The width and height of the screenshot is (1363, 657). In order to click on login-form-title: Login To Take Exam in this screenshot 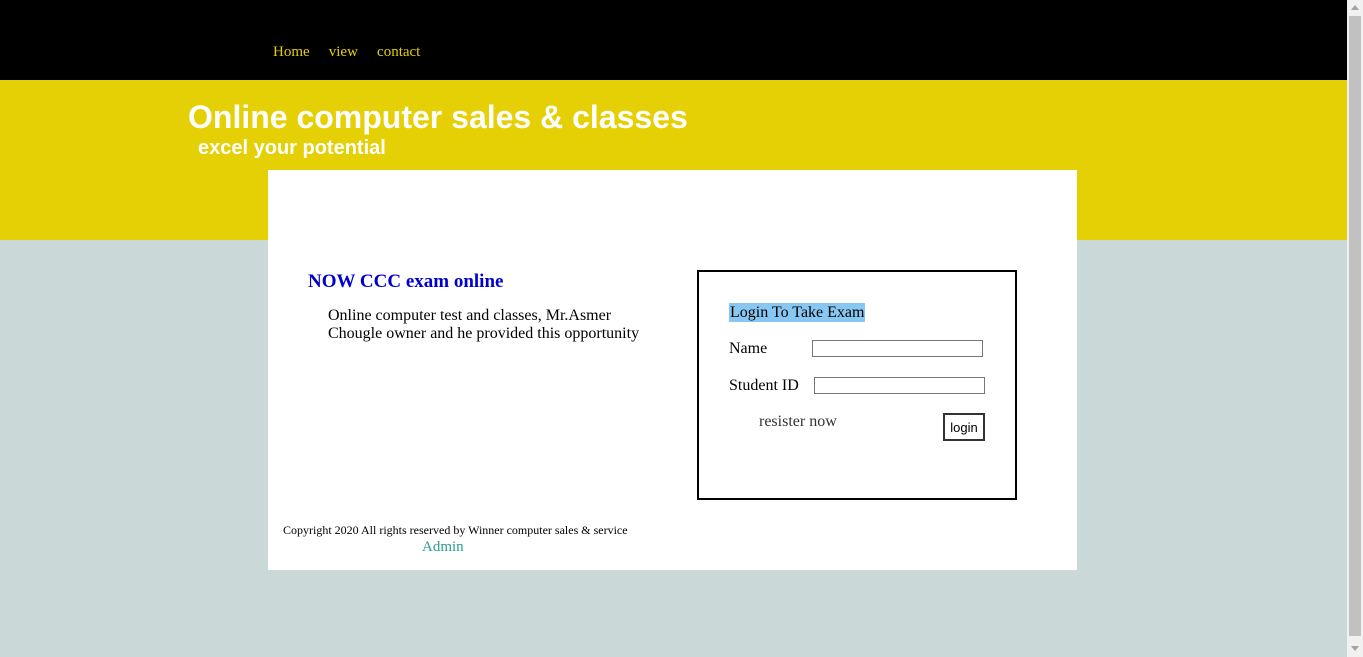, I will do `click(797, 312)`.